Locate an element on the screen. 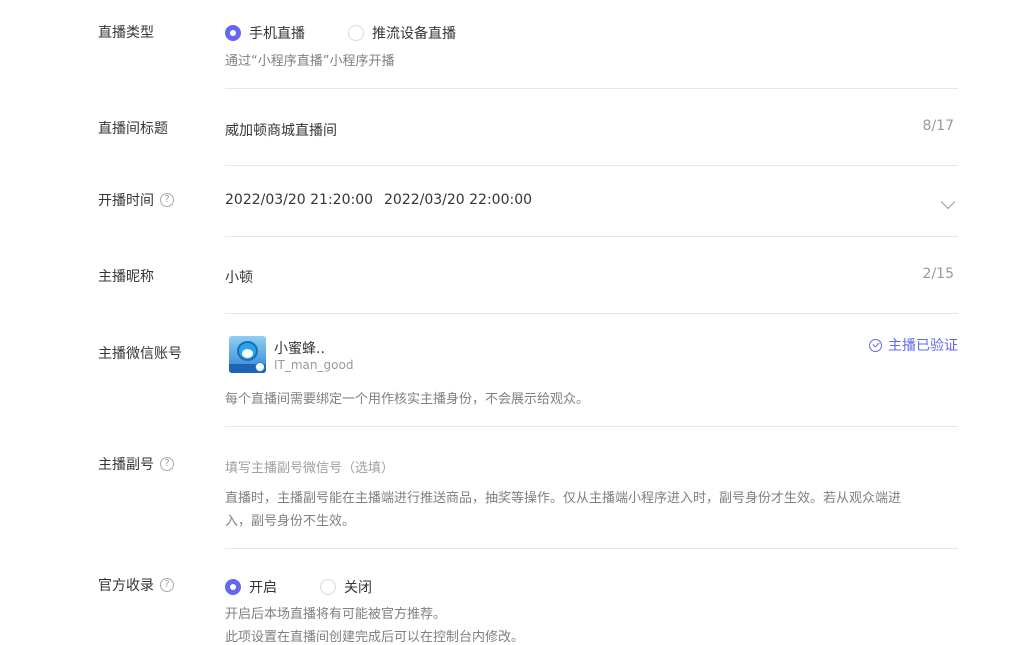 This screenshot has width=1019, height=645. wechat-label-text: 主播微信账号 is located at coordinates (140, 354).